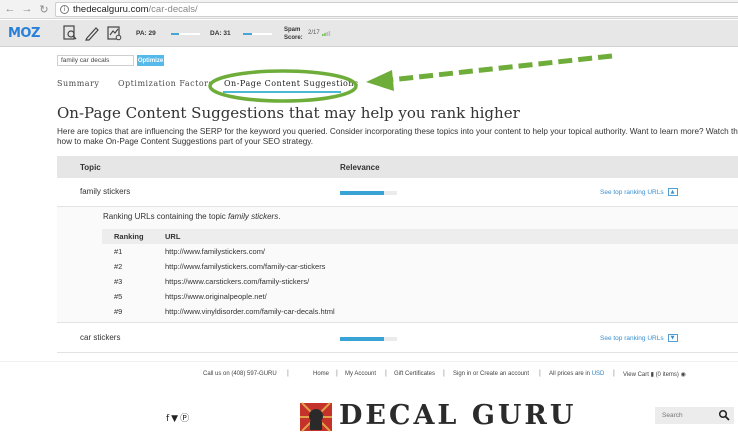 The image size is (738, 441). I want to click on caption-topic: family stickers, so click(253, 216).